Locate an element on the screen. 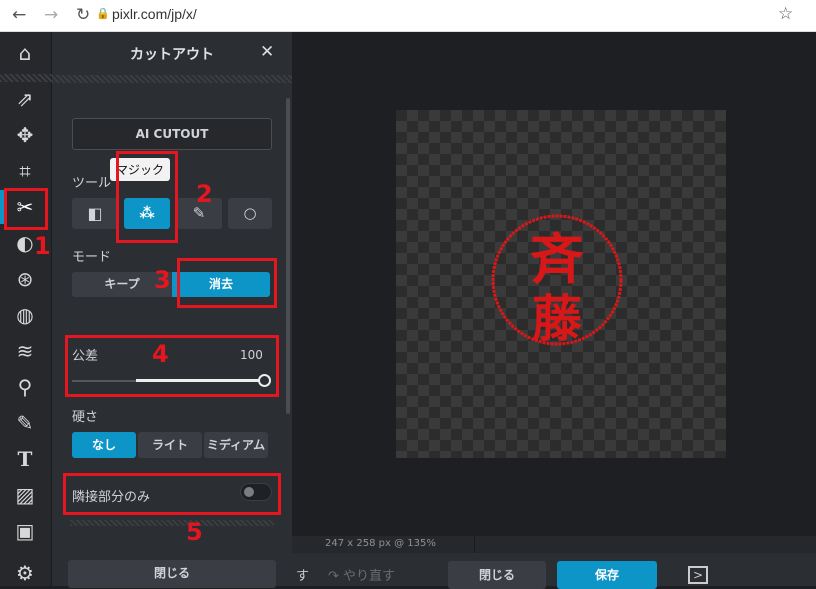 Image resolution: width=816 pixels, height=589 pixels. filter-icon: ⊛ is located at coordinates (25, 279).